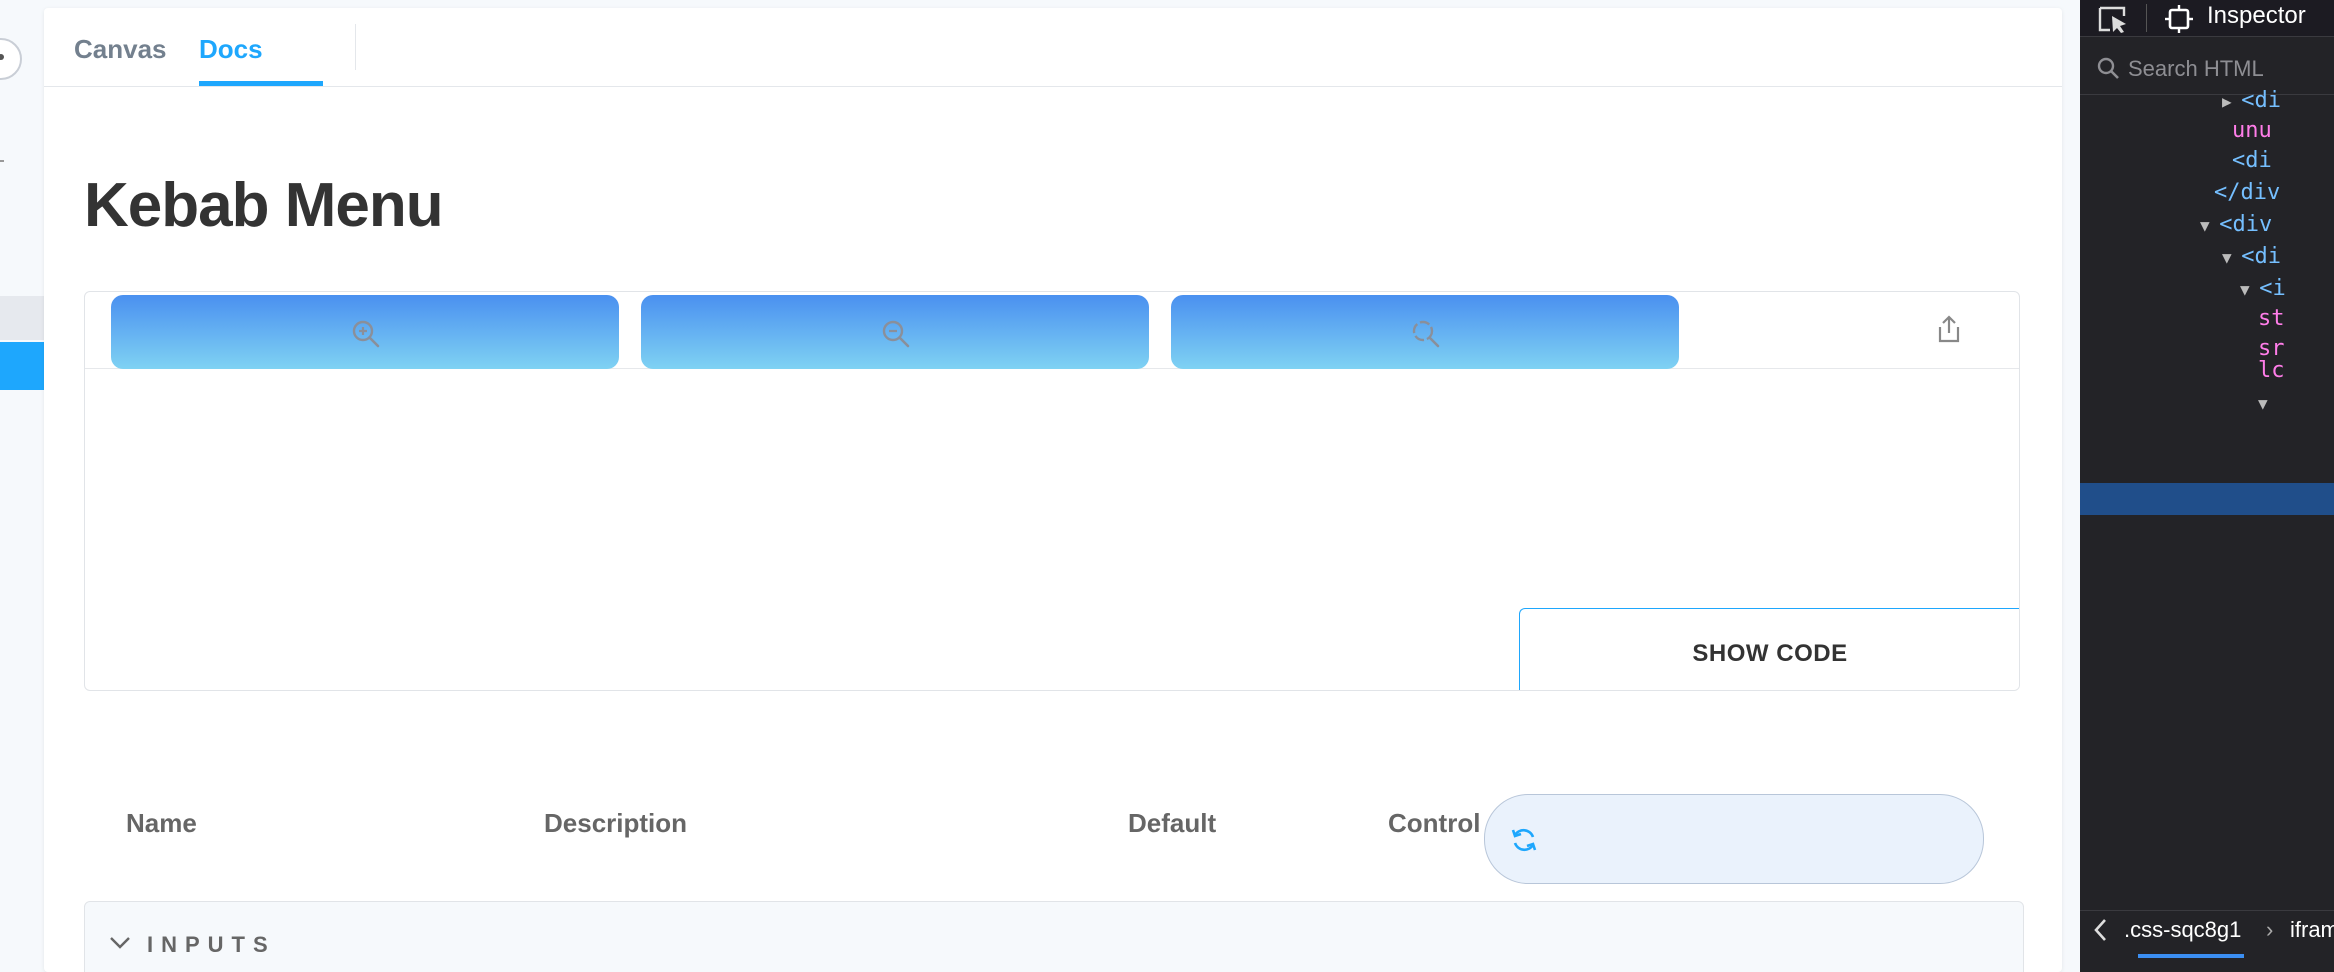 The width and height of the screenshot is (2334, 972). I want to click on chevron-left-icon, so click(2100, 930).